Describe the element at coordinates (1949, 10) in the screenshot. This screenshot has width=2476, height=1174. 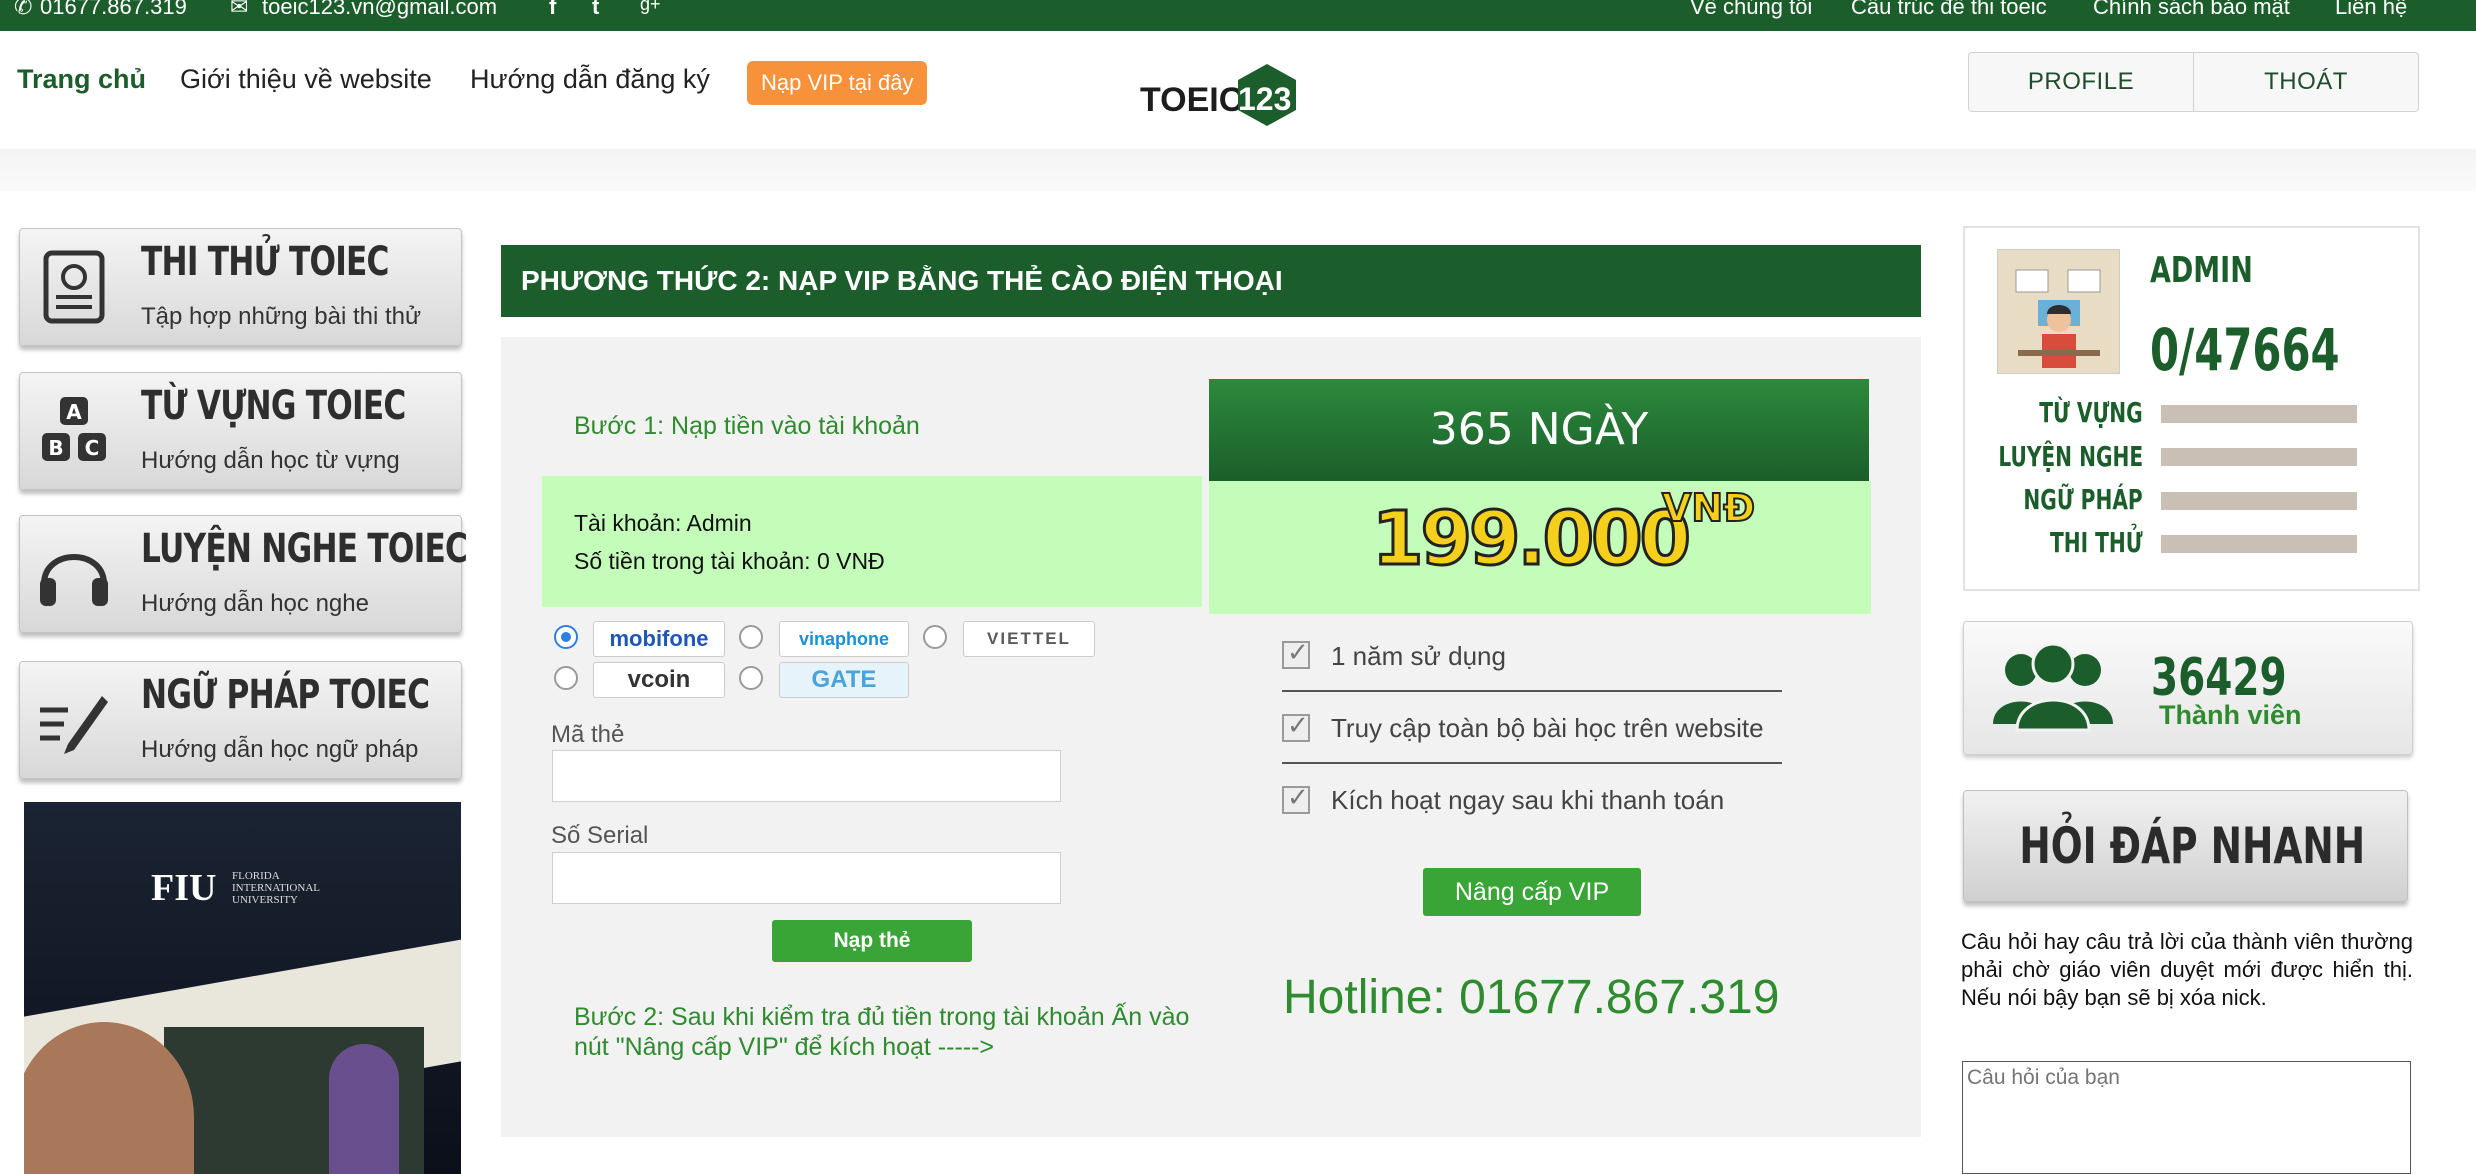
I see `topbar-link-structure: Cấu trúc đề thi toeic` at that location.